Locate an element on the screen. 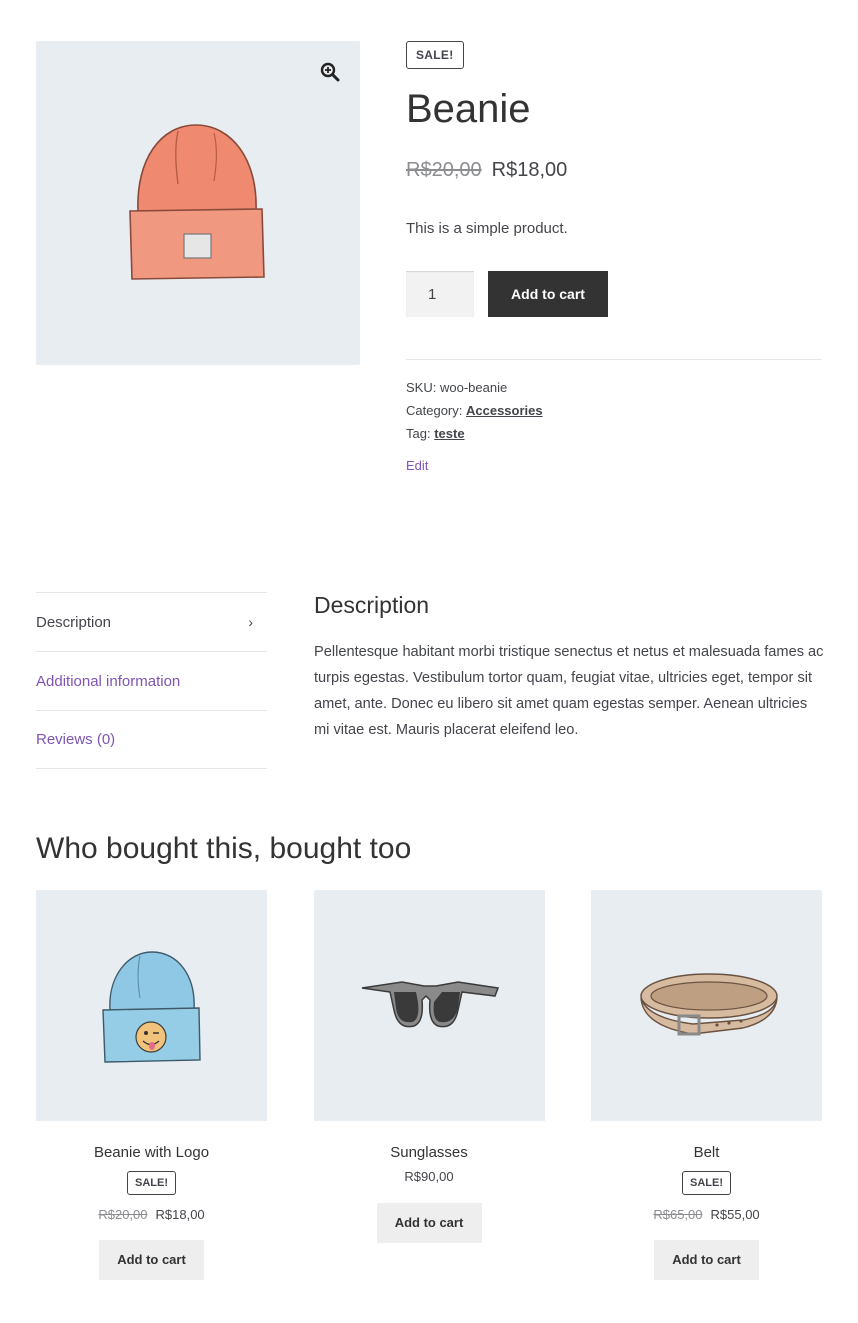  cart-form: Add to cart is located at coordinates (614, 294).